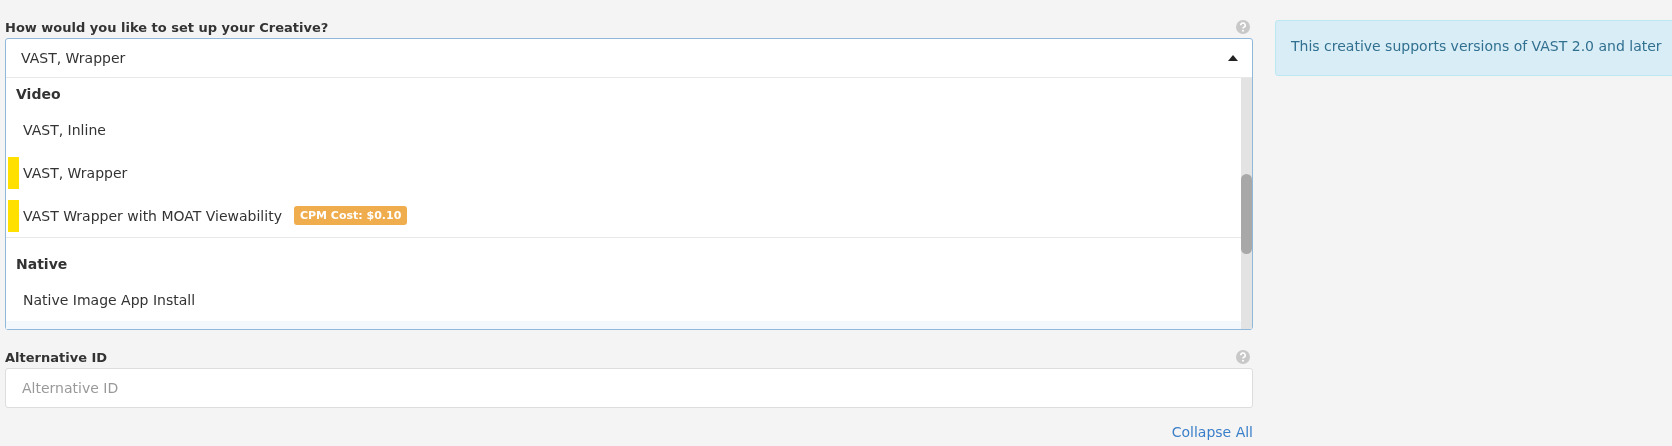 Image resolution: width=1672 pixels, height=446 pixels. I want to click on dropdown-option: VAST Wrapper with MOAT Viewability CPM Cost: $0.10, so click(623, 215).